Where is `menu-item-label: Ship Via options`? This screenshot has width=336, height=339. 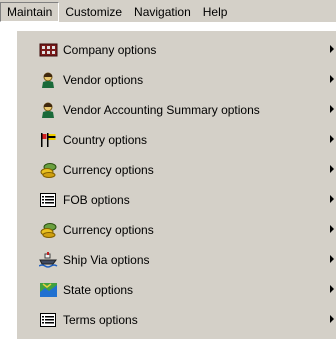 menu-item-label: Ship Via options is located at coordinates (106, 260).